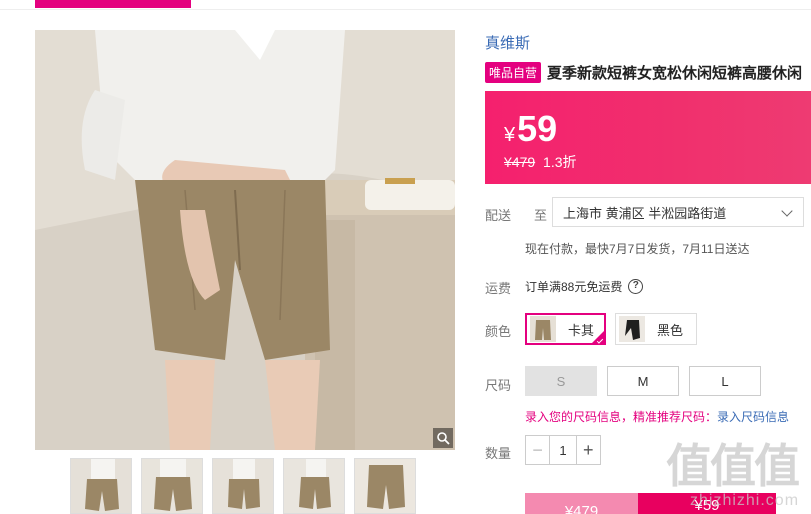 The image size is (811, 514). Describe the element at coordinates (540, 162) in the screenshot. I see `original-price-row: ¥479 1.3折` at that location.